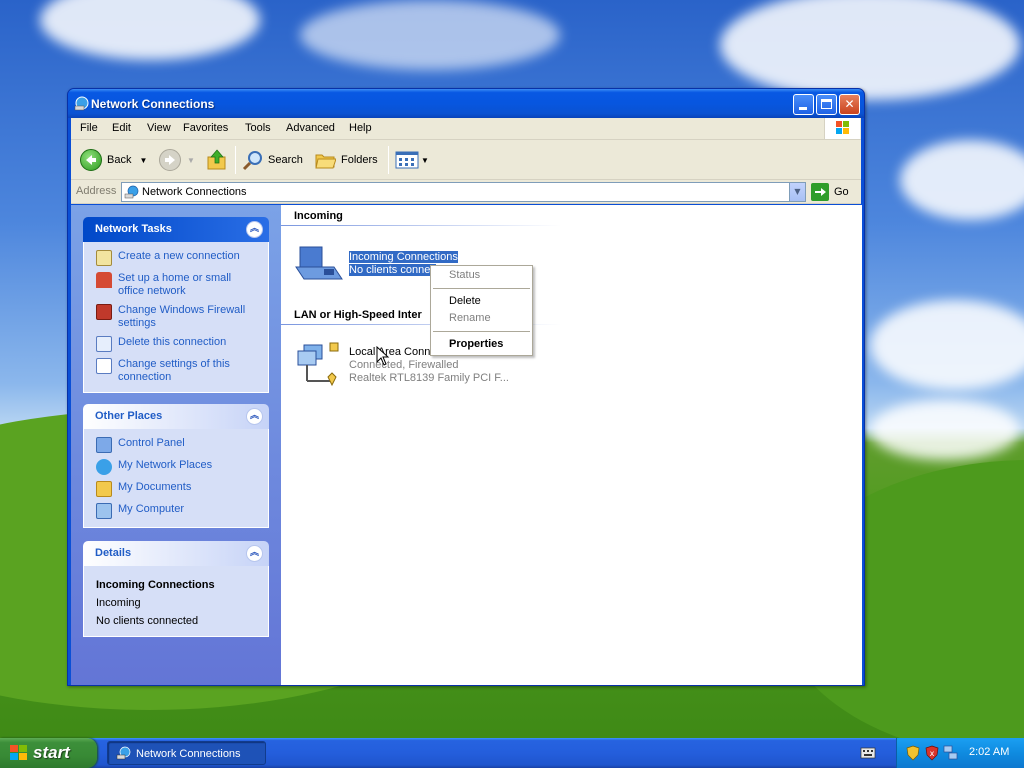 This screenshot has width=1024, height=768. What do you see at coordinates (51, 752) in the screenshot?
I see `start-label: start` at bounding box center [51, 752].